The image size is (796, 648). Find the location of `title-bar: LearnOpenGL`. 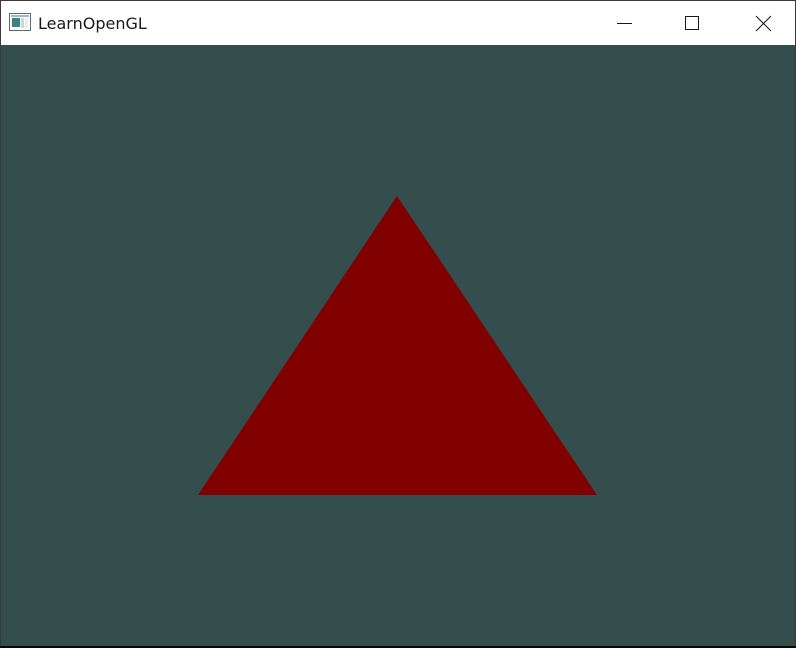

title-bar: LearnOpenGL is located at coordinates (398, 23).